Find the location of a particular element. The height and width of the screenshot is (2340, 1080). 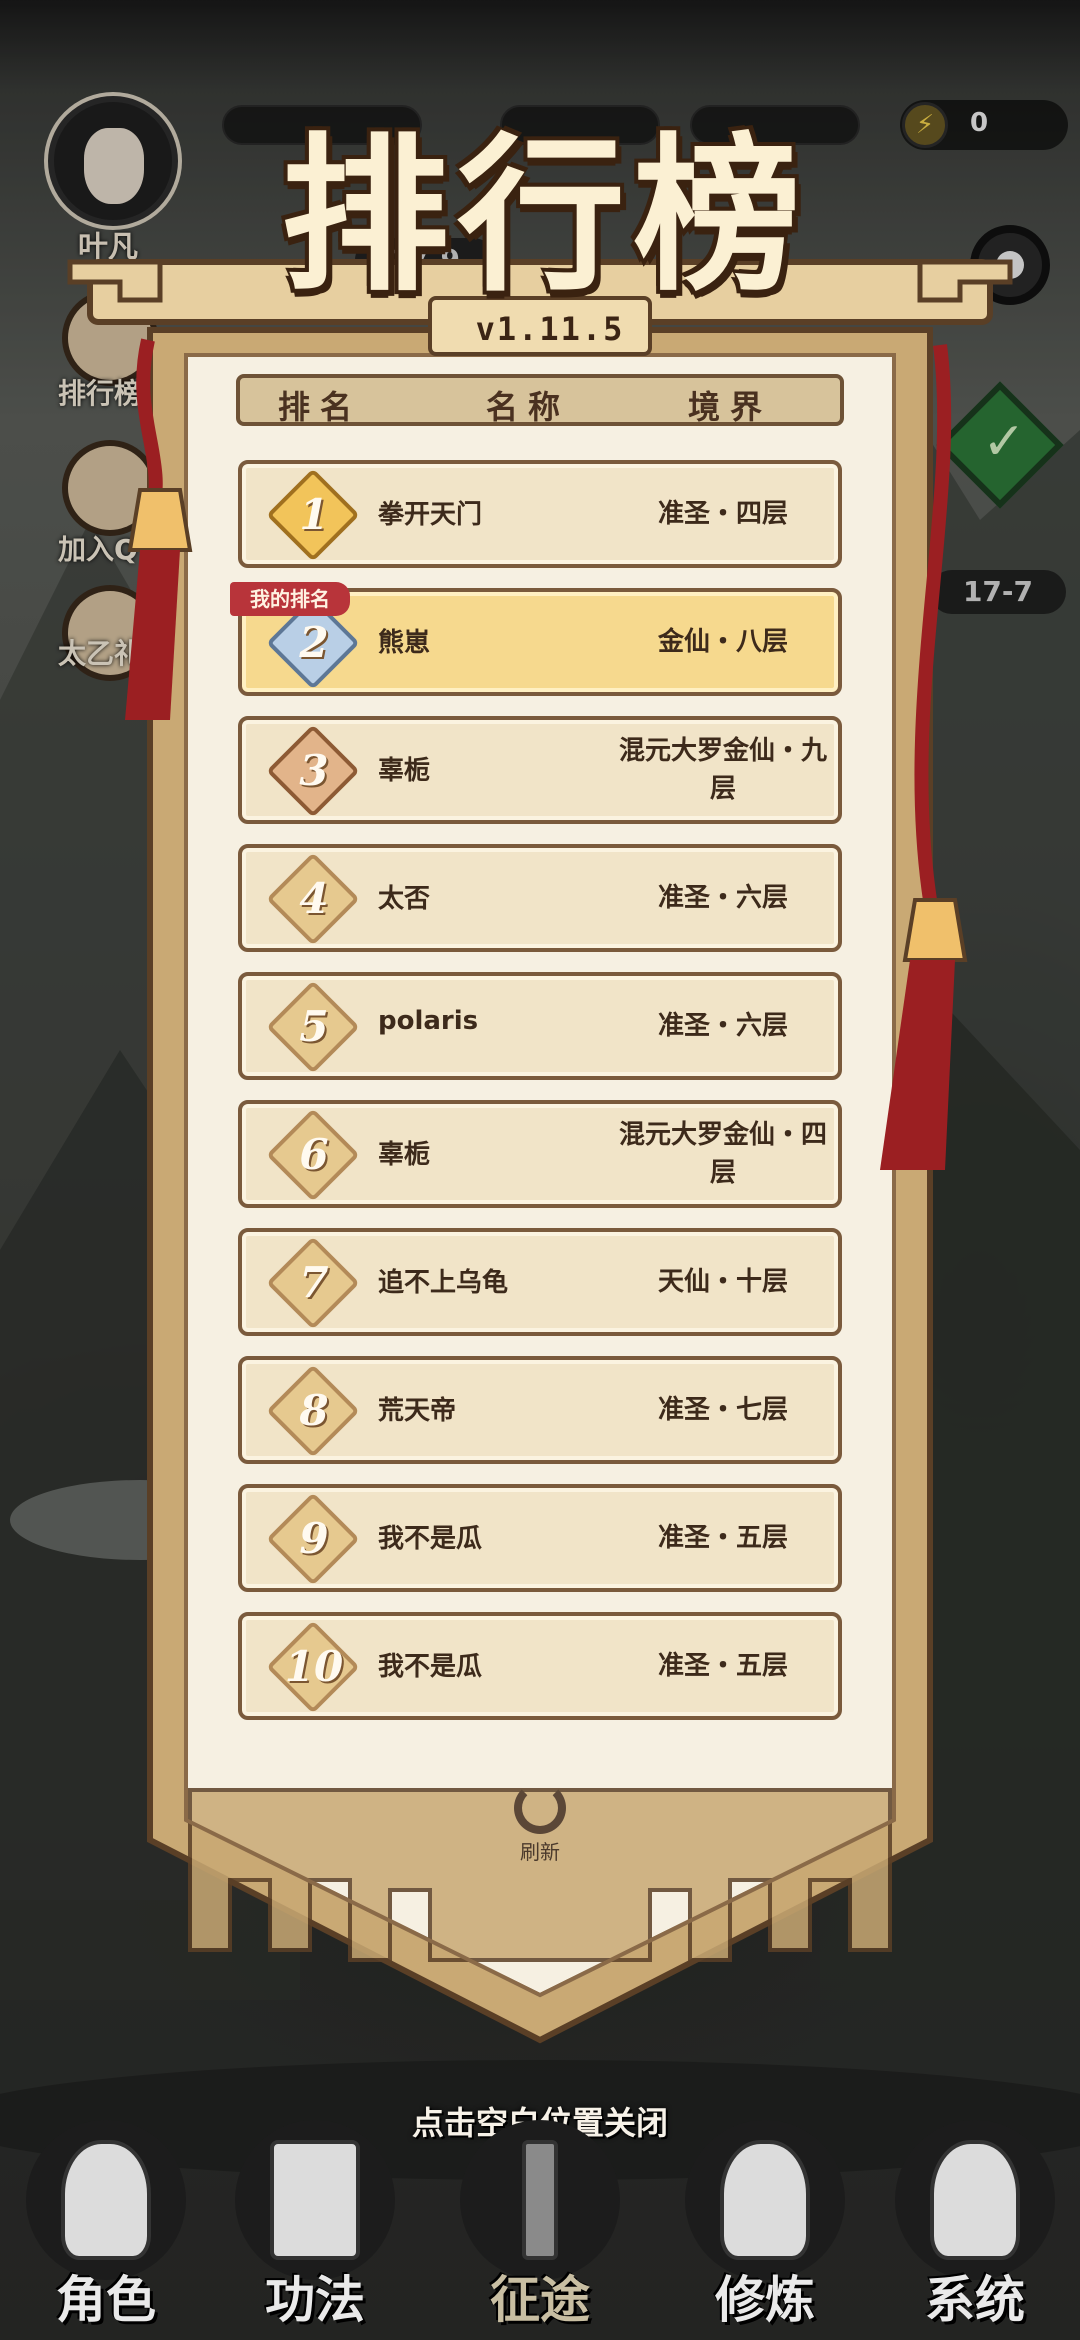

column-name: 名称 is located at coordinates (528, 407).